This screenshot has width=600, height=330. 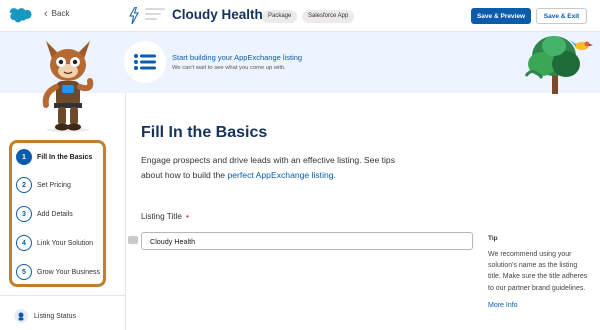 What do you see at coordinates (46, 13) in the screenshot?
I see `chevron-left-icon: ‹` at bounding box center [46, 13].